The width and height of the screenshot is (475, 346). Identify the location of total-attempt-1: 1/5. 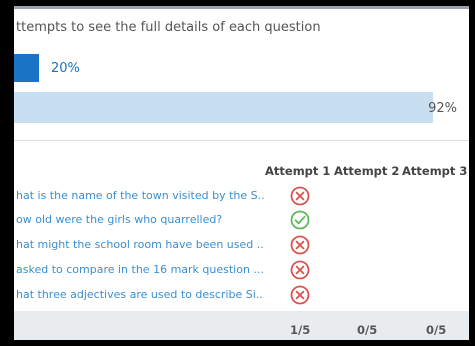
(300, 330).